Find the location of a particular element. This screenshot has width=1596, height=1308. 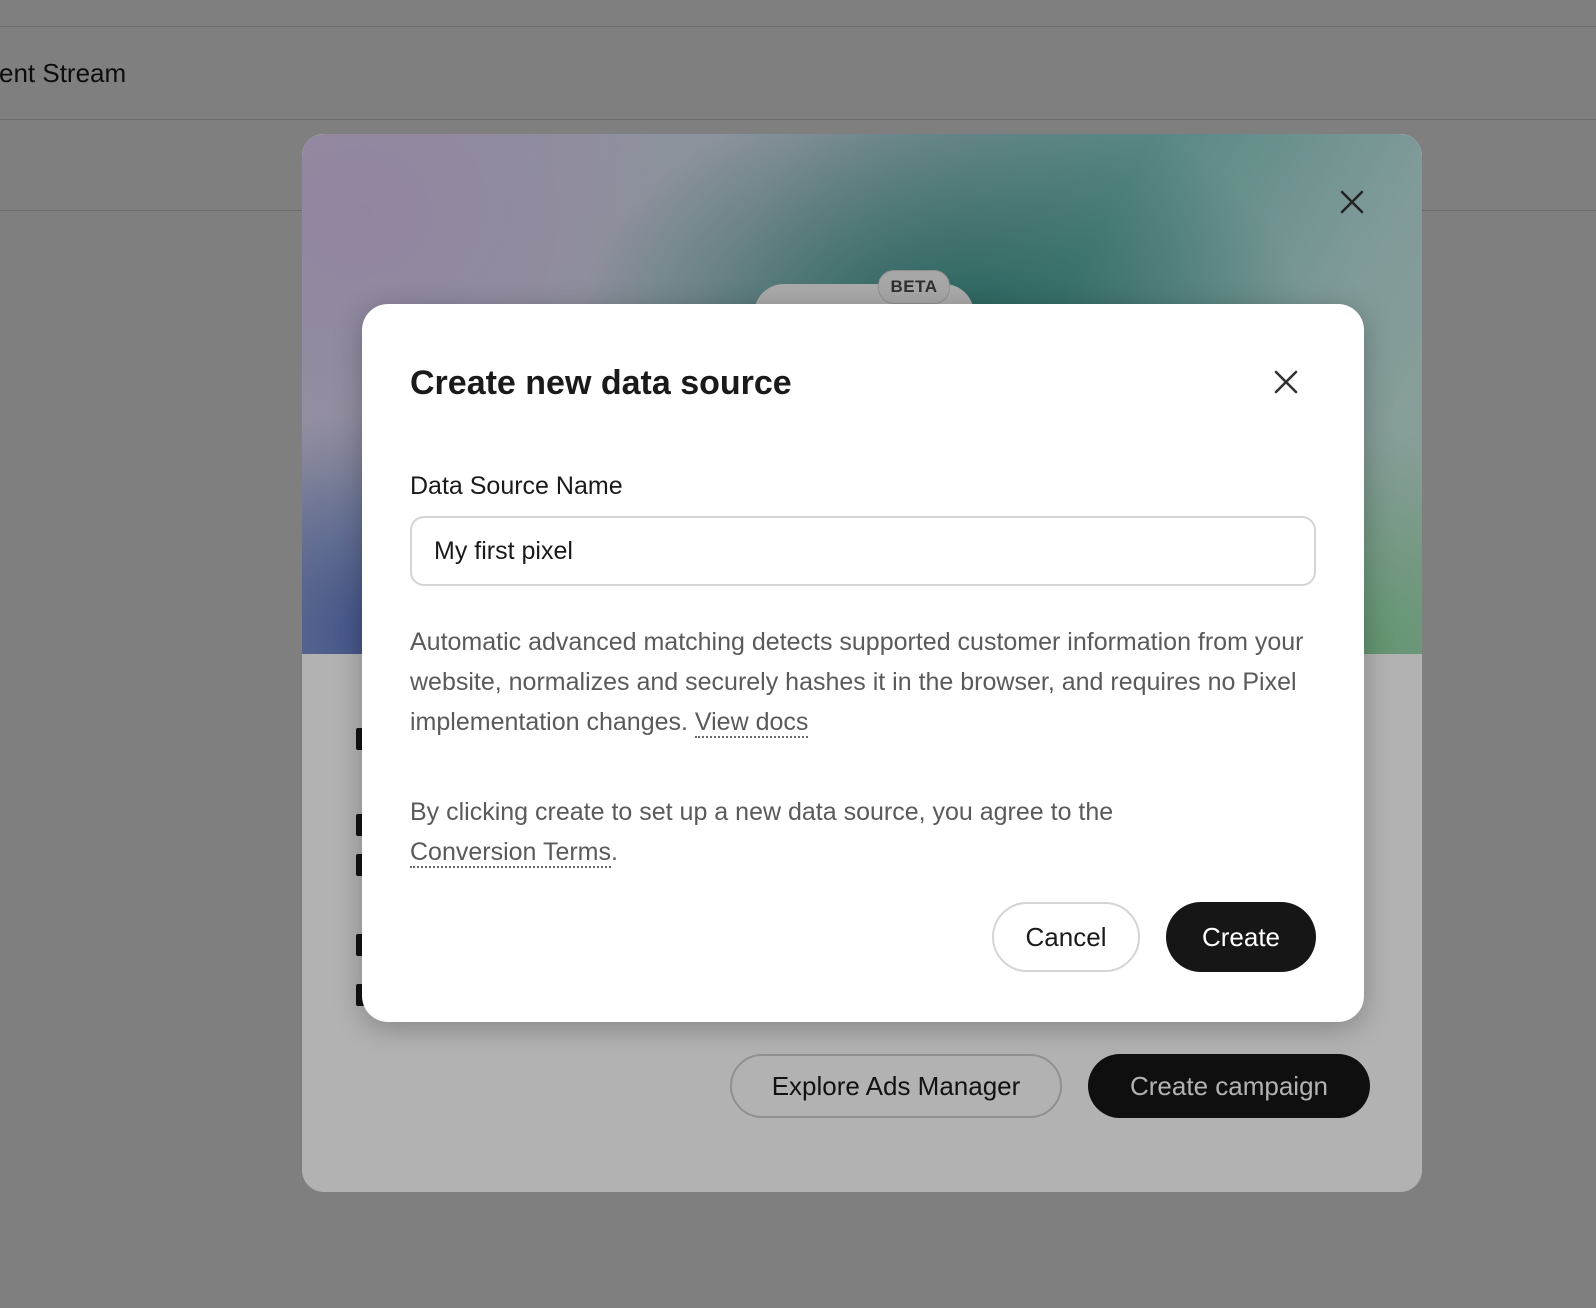

create-button: Create is located at coordinates (1241, 937).